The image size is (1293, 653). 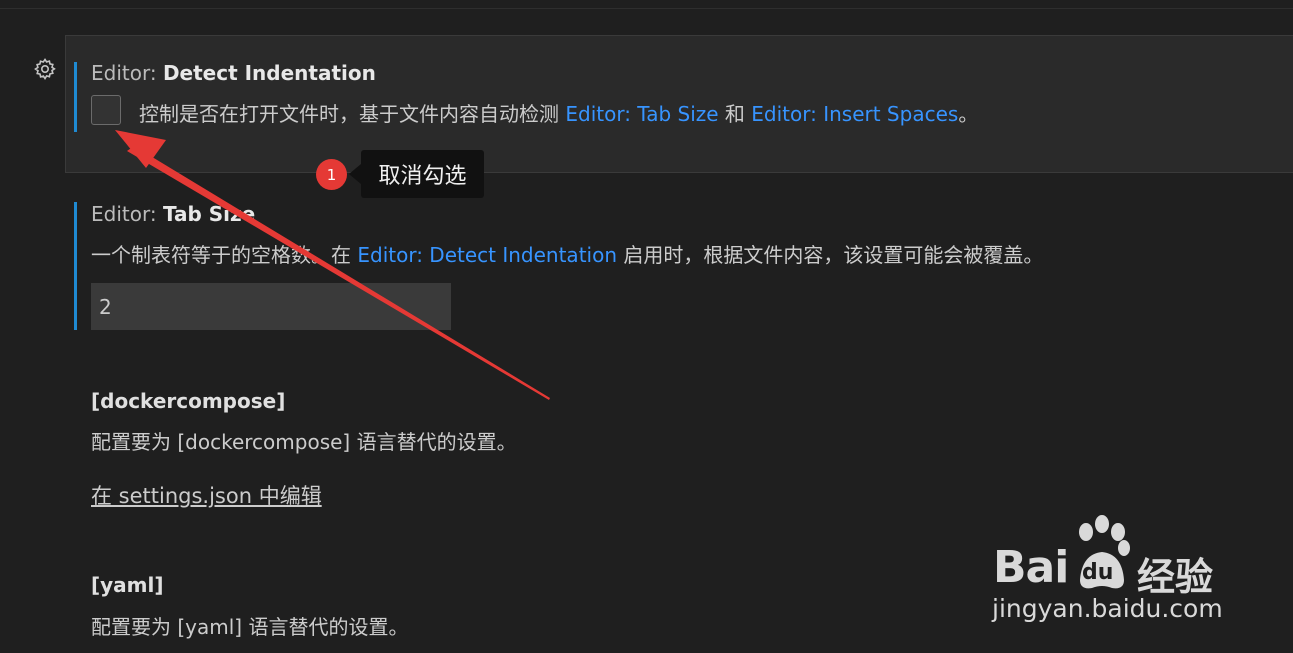 What do you see at coordinates (1175, 577) in the screenshot?
I see `watermark-product: 经验` at bounding box center [1175, 577].